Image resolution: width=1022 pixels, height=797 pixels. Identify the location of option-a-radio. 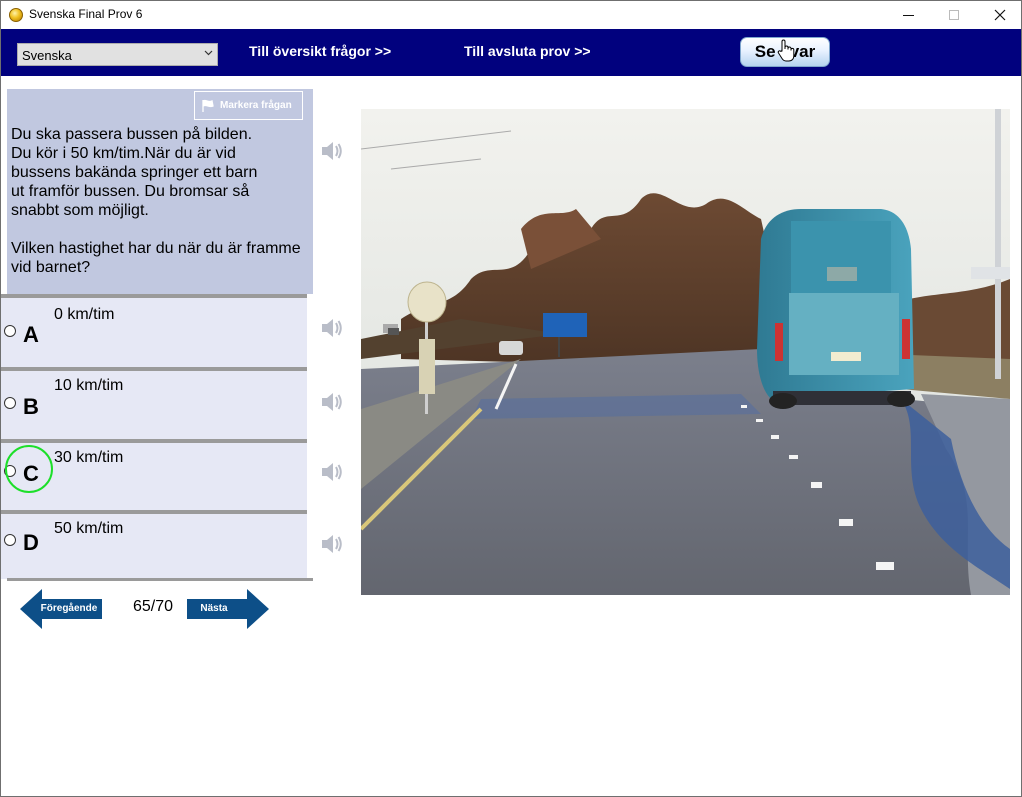
(10, 331).